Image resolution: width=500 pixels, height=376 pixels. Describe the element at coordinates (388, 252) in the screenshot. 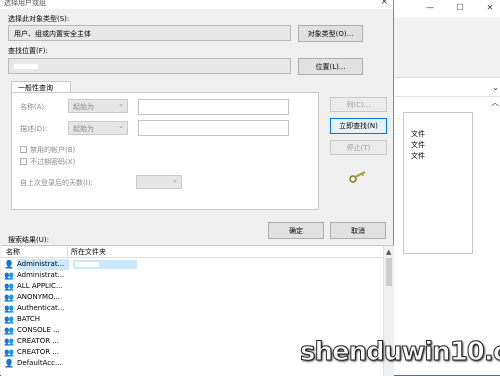

I see `scroll-up-icon: ▲` at that location.